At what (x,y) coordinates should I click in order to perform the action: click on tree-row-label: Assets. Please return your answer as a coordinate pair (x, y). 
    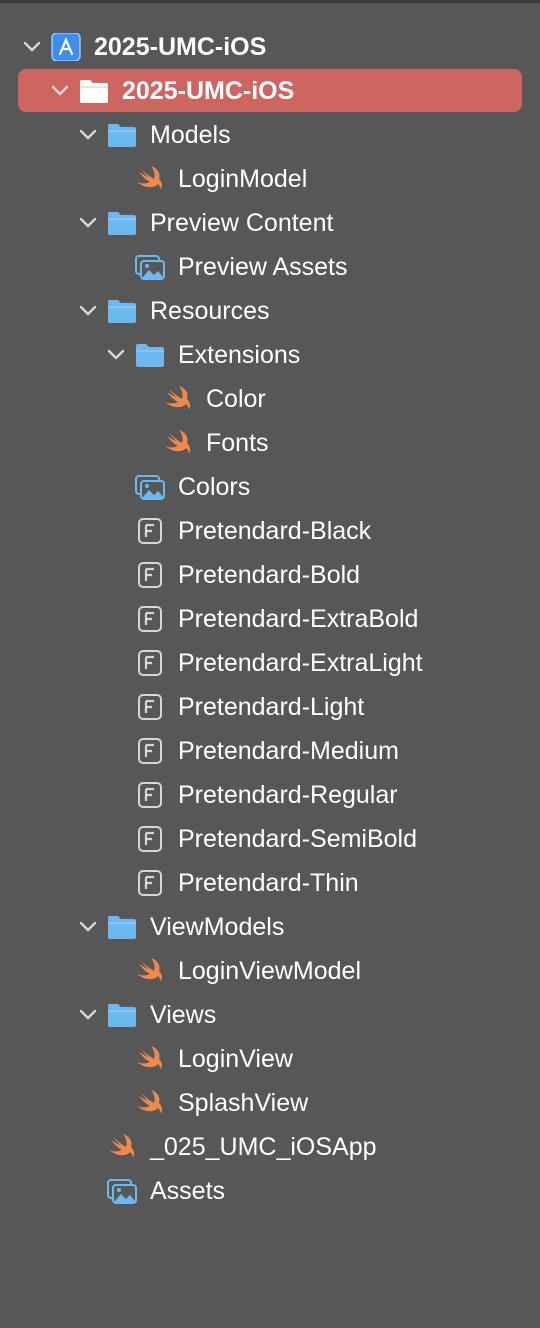
    Looking at the image, I should click on (188, 1191).